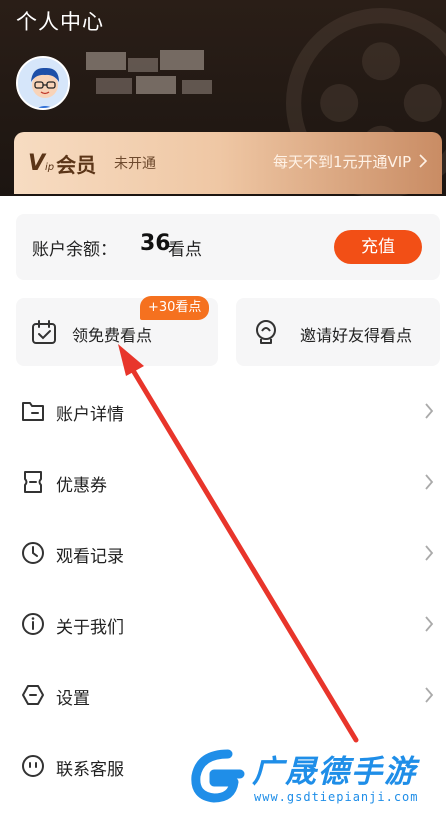  I want to click on invite-friends-task: 邀请好友得看点, so click(338, 332).